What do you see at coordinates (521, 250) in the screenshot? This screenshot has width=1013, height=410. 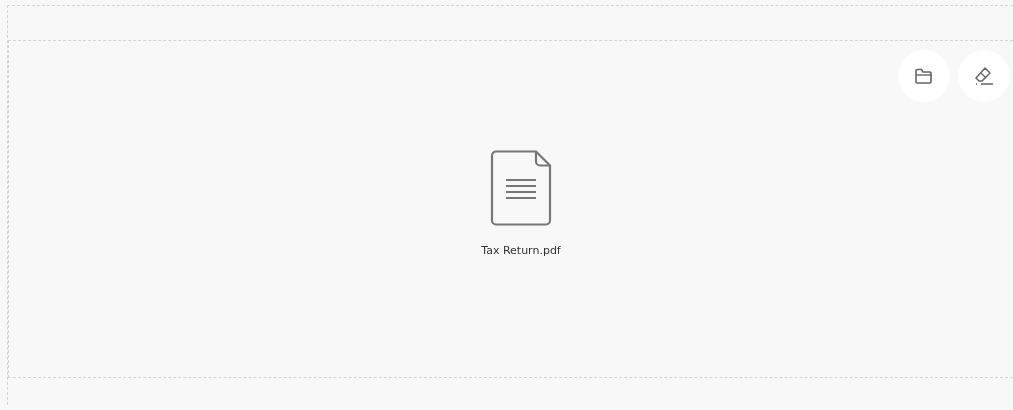 I see `file-name: Tax Return.pdf` at bounding box center [521, 250].